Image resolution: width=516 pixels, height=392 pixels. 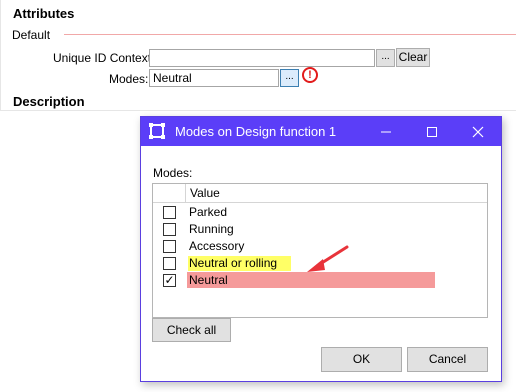 I want to click on maximize-icon, so click(x=432, y=132).